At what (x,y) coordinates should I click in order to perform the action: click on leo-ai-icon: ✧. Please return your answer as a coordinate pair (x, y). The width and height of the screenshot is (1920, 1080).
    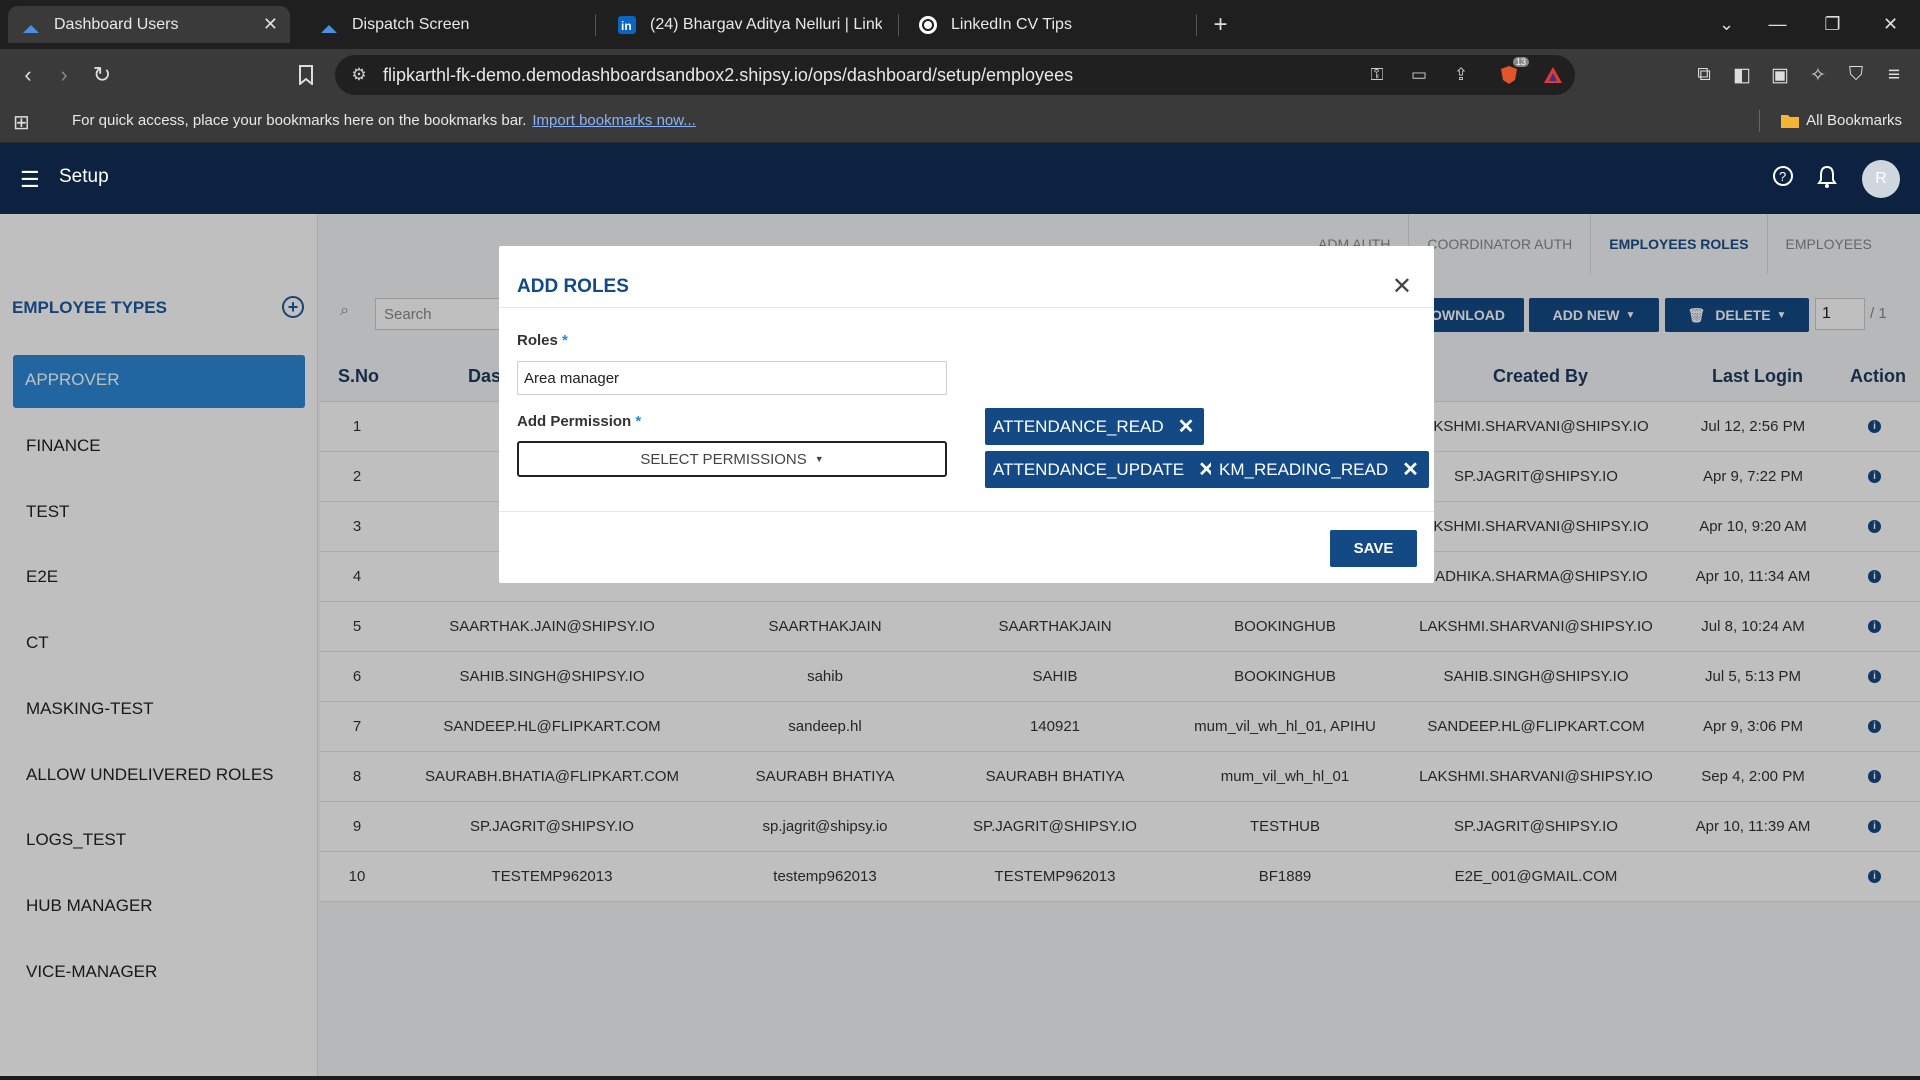
    Looking at the image, I should click on (1818, 75).